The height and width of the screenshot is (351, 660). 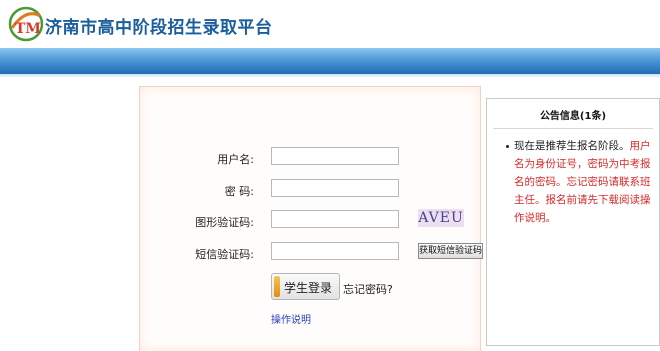 What do you see at coordinates (507, 146) in the screenshot?
I see `bullet-icon` at bounding box center [507, 146].